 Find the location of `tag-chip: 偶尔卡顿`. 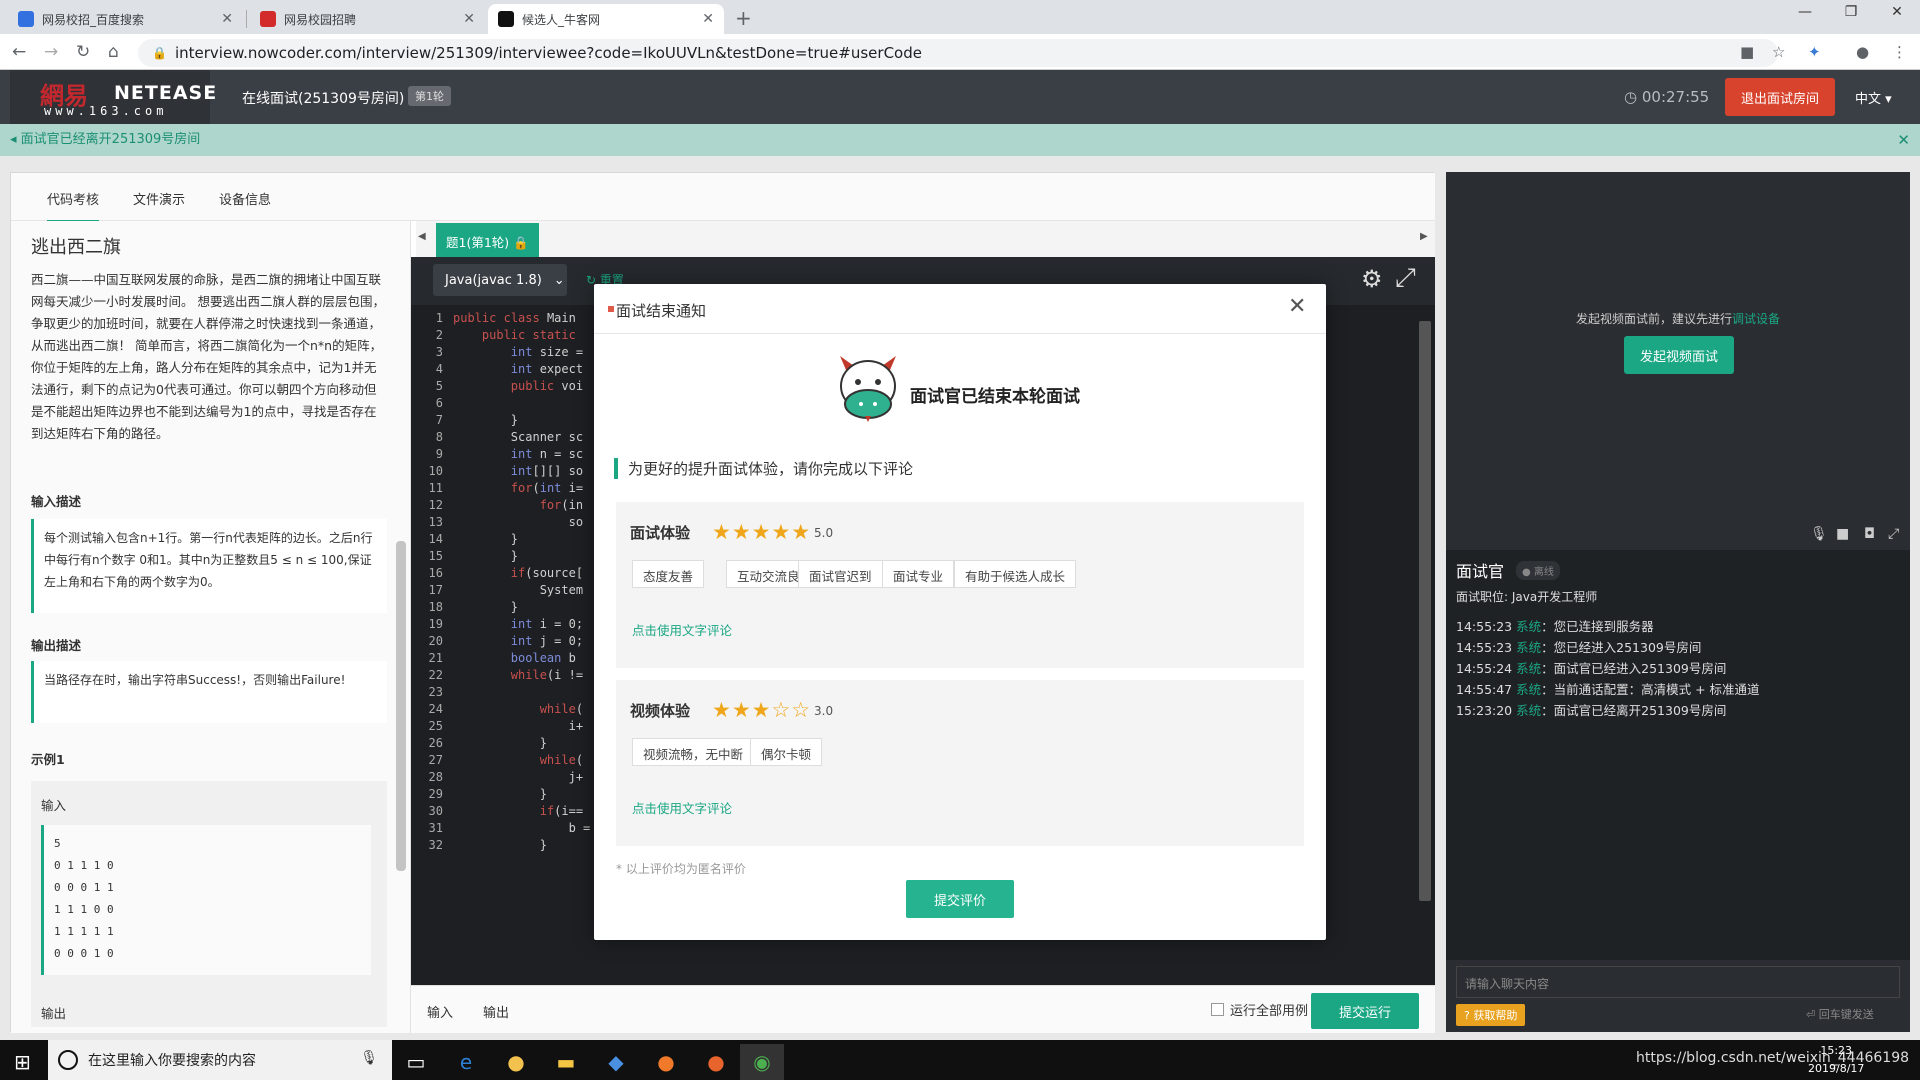

tag-chip: 偶尔卡顿 is located at coordinates (786, 752).